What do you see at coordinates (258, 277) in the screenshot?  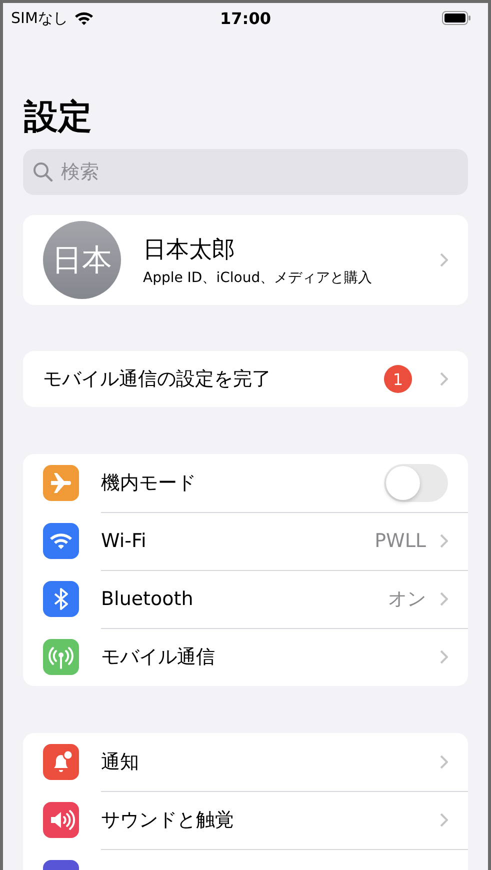 I see `profile-subtitle: Apple ID、iCloud、メディアと購入` at bounding box center [258, 277].